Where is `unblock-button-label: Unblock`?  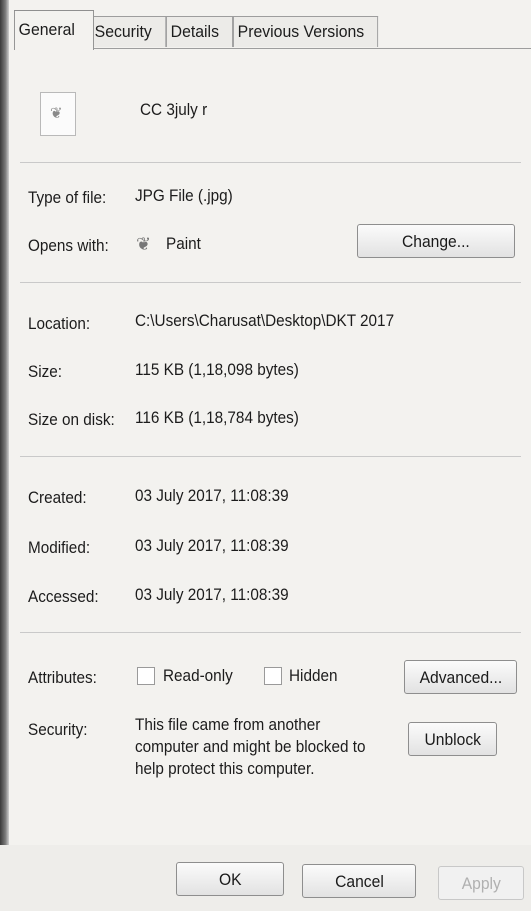
unblock-button-label: Unblock is located at coordinates (452, 739).